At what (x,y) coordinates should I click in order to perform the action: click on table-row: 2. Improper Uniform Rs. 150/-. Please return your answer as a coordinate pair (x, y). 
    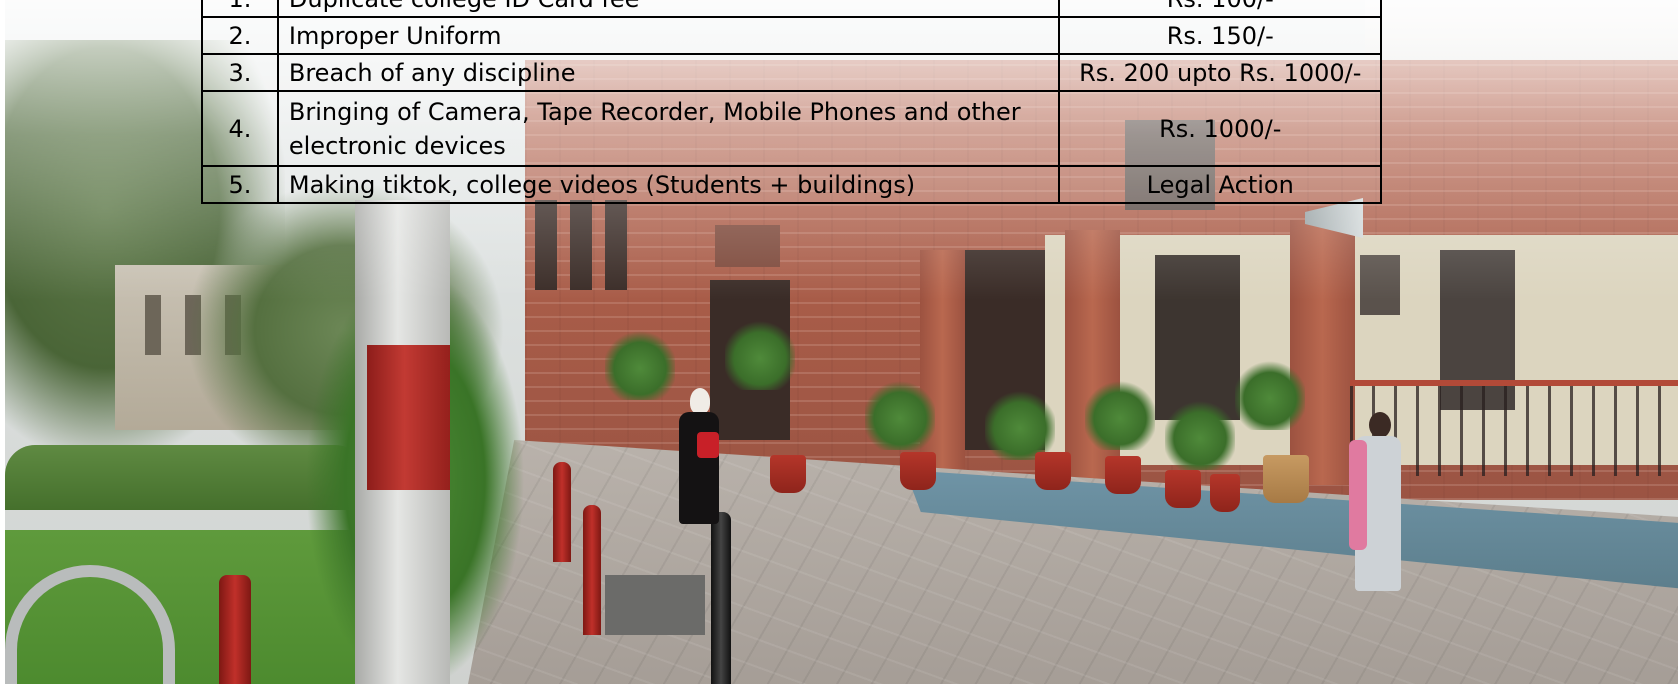
    Looking at the image, I should click on (791, 35).